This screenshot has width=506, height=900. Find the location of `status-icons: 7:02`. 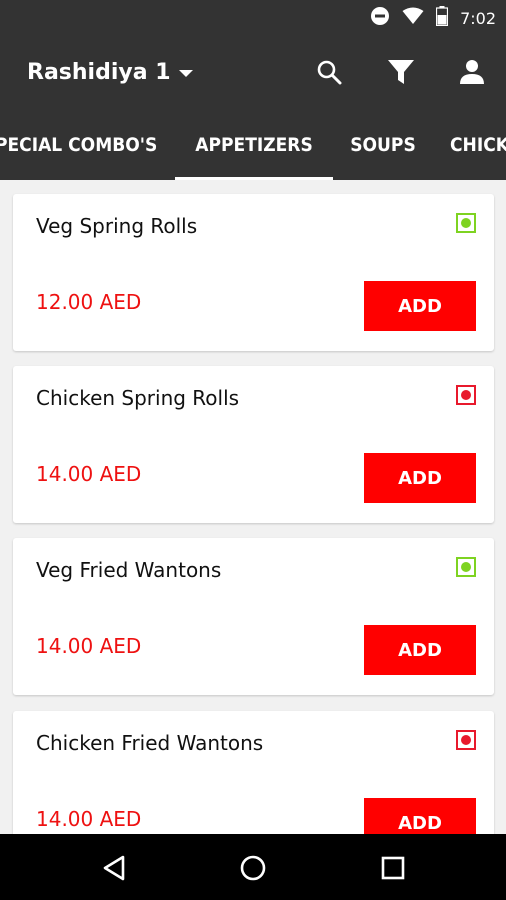

status-icons: 7:02 is located at coordinates (433, 18).